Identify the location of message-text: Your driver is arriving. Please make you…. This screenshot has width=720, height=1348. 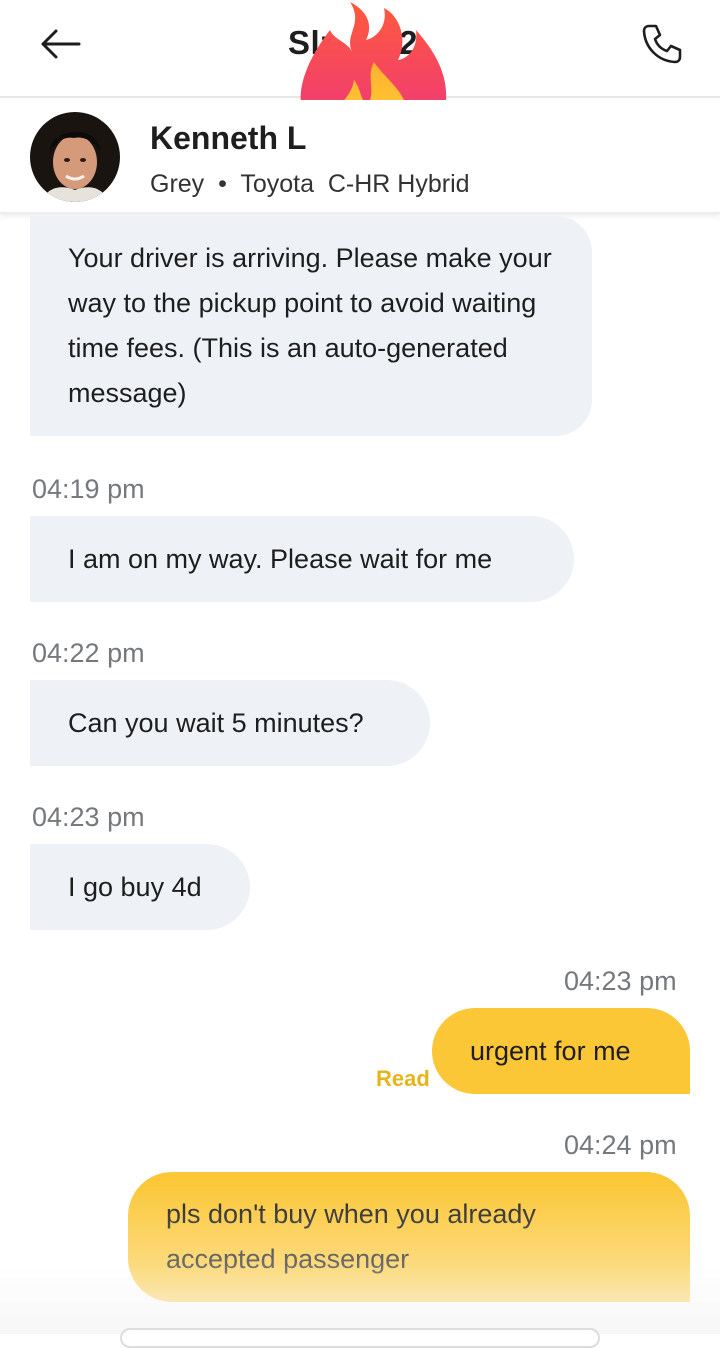
(310, 325).